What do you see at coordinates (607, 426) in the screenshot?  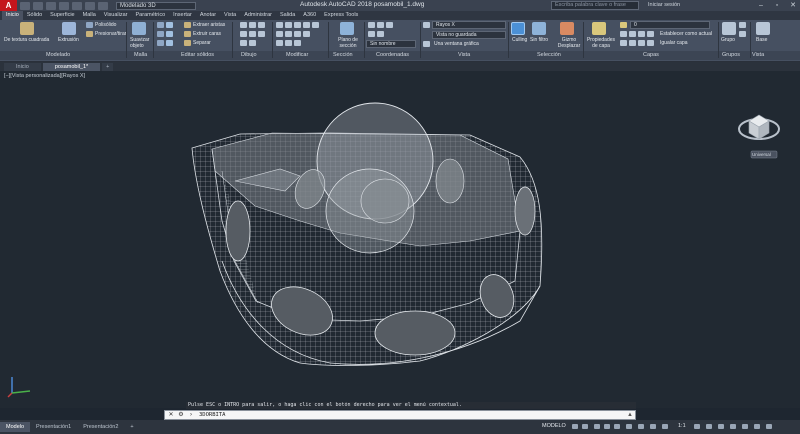 I see `polar-icon` at bounding box center [607, 426].